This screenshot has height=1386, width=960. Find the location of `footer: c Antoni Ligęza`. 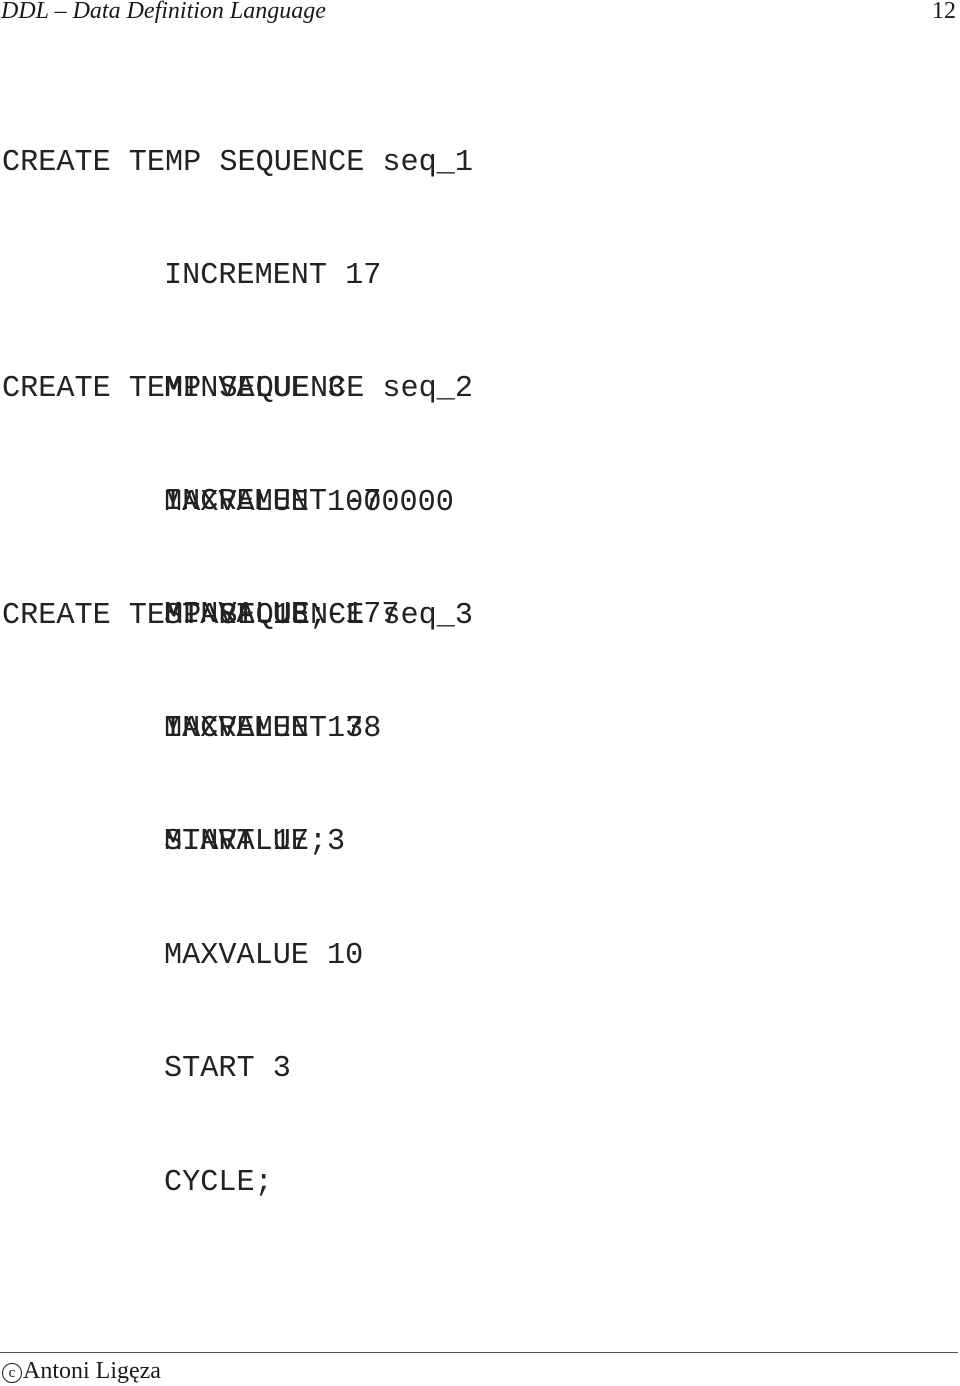

footer: c Antoni Ligęza is located at coordinates (81, 1371).